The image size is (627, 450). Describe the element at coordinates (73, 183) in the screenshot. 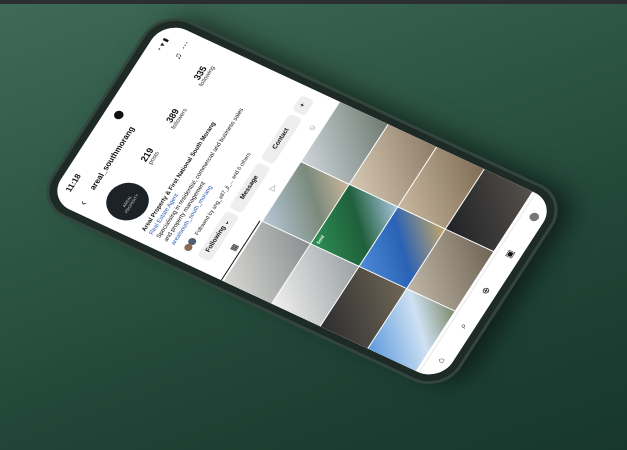

I see `status-time: 11:18` at that location.